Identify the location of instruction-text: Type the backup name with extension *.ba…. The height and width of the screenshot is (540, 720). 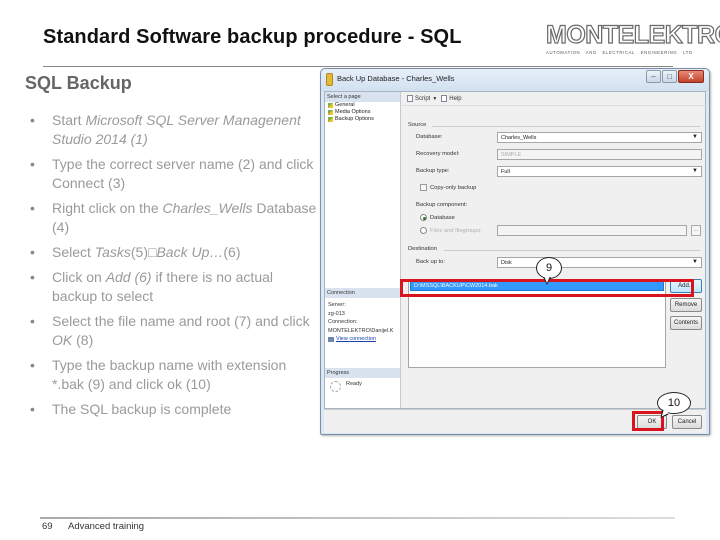
(169, 374).